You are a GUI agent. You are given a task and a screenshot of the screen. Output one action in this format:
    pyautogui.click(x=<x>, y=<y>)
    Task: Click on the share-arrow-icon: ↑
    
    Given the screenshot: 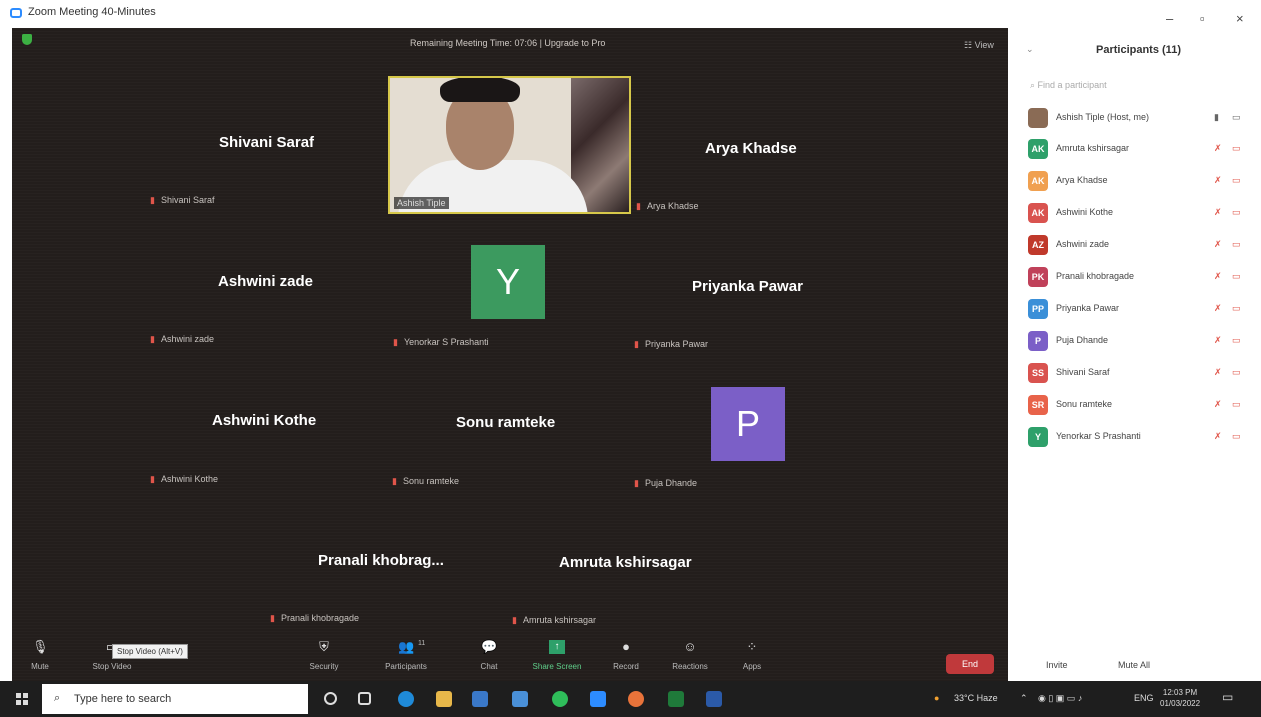 What is the action you would take?
    pyautogui.click(x=557, y=647)
    